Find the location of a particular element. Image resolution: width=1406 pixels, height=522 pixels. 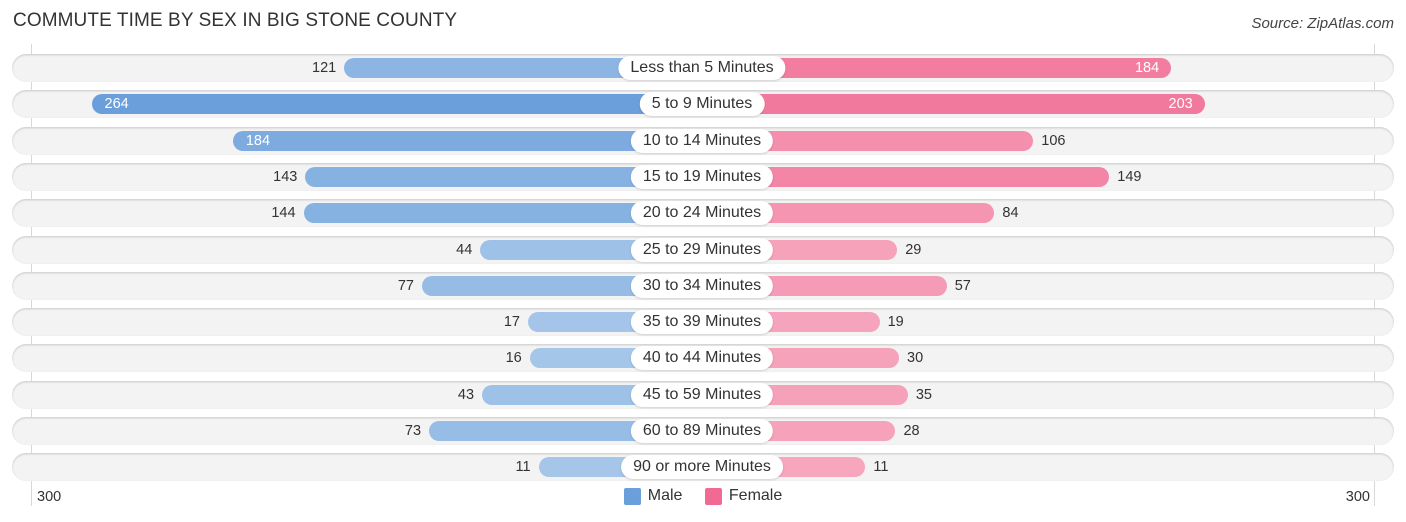

legend-item-female: Female is located at coordinates (743, 496).